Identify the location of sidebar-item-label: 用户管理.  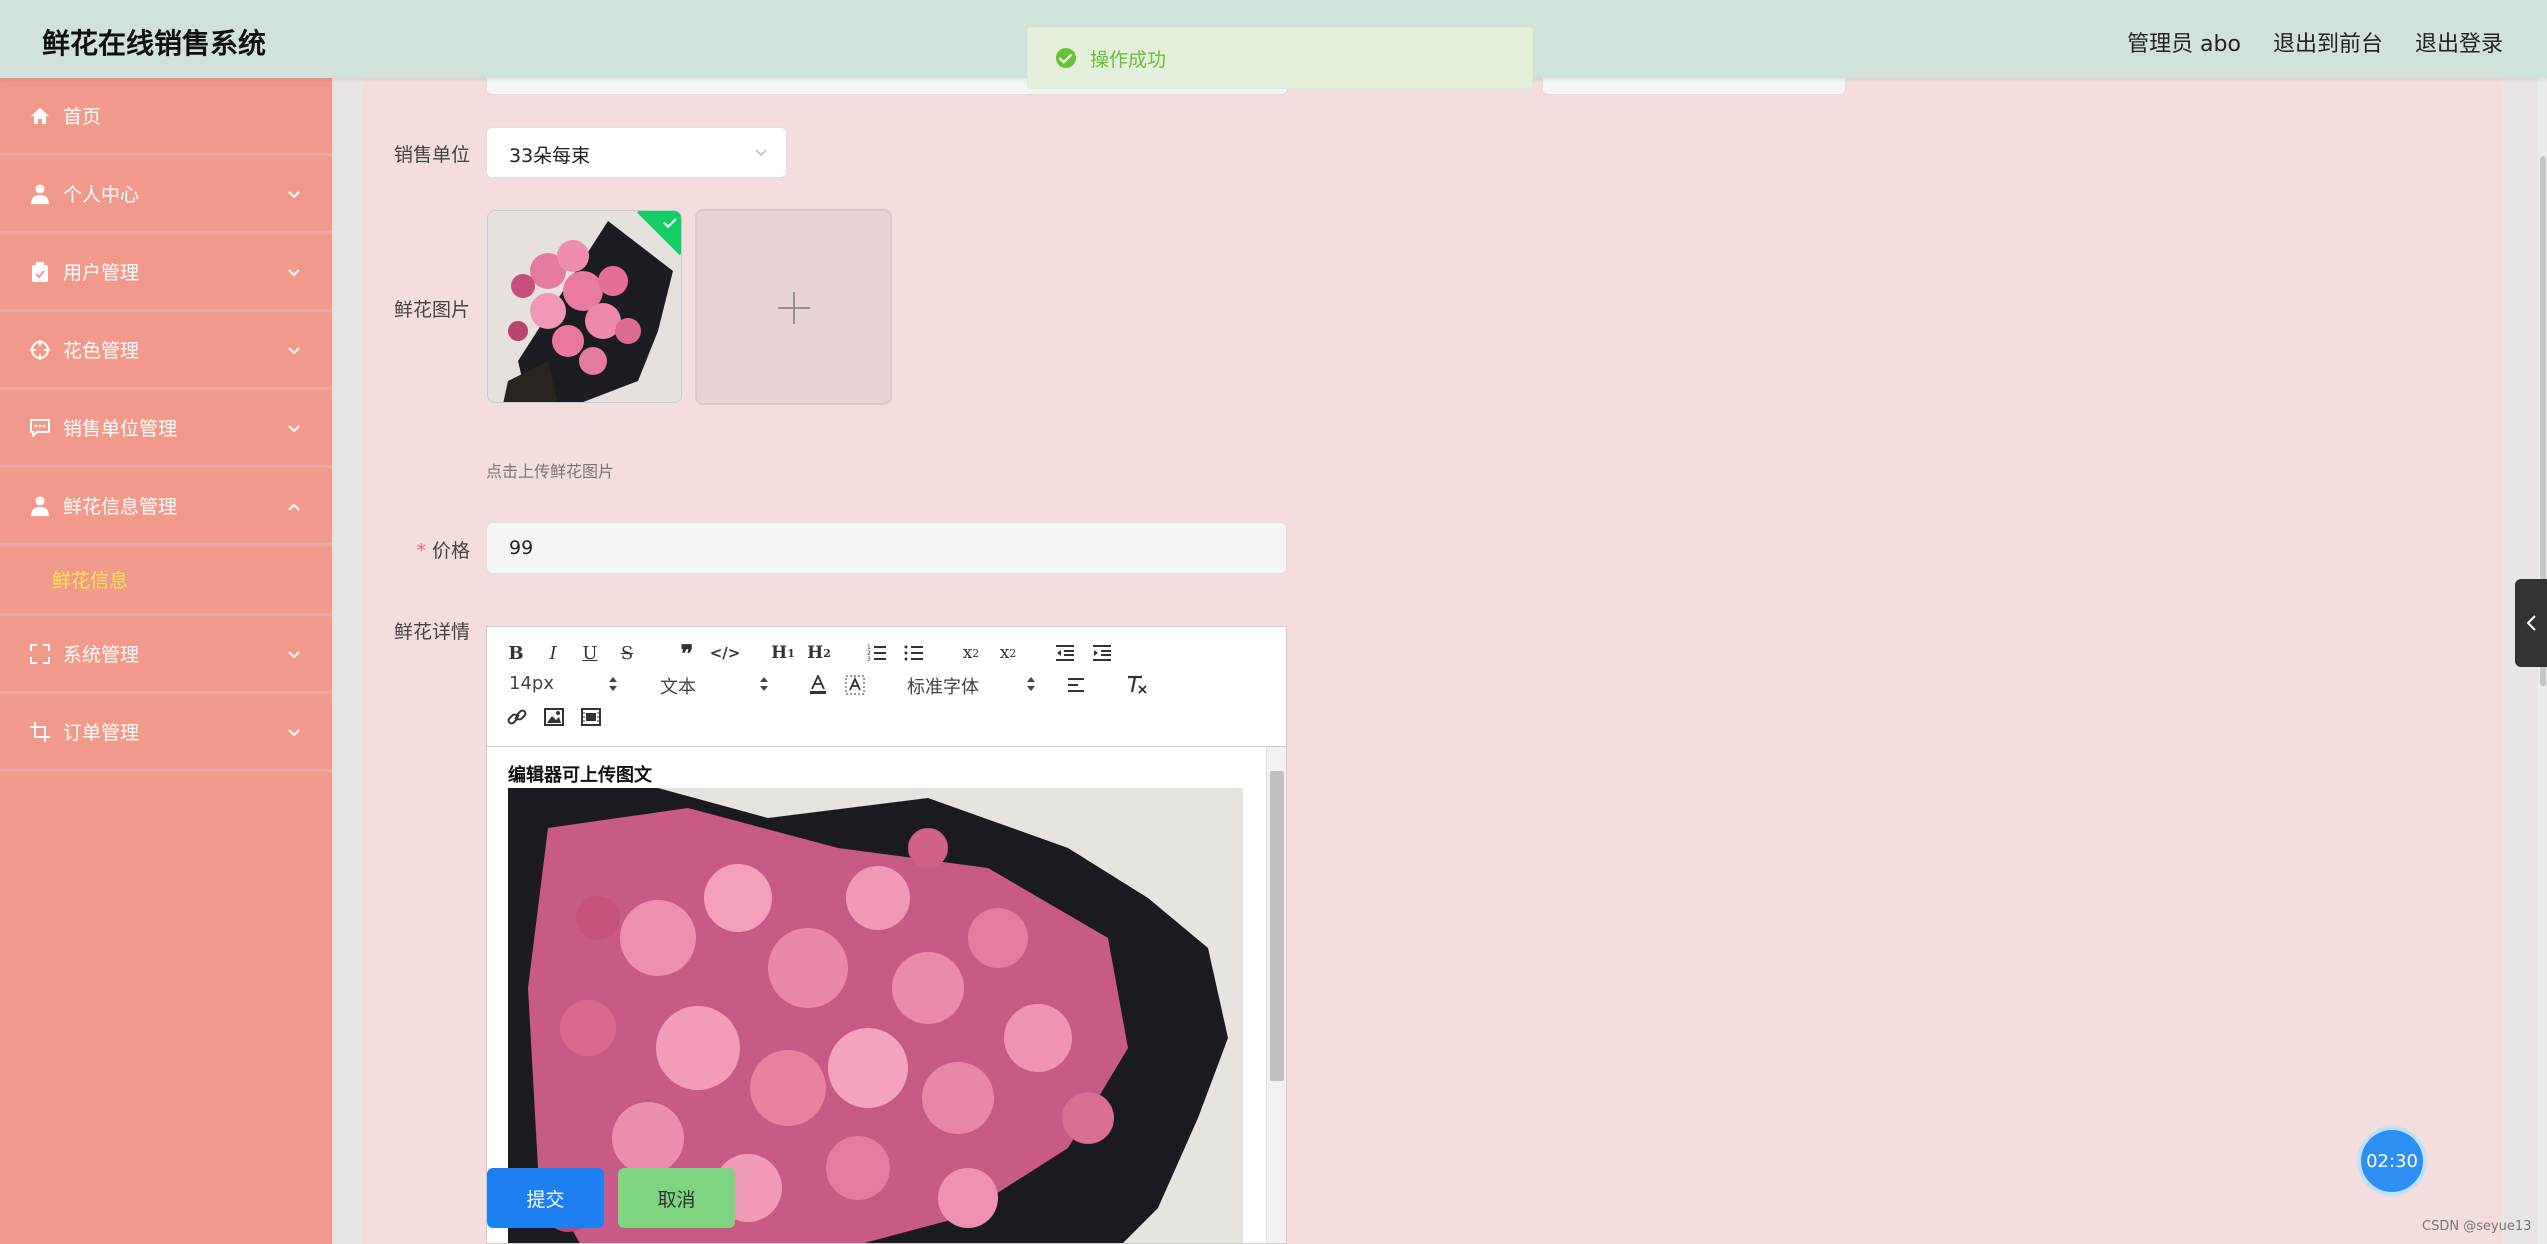
(101, 273).